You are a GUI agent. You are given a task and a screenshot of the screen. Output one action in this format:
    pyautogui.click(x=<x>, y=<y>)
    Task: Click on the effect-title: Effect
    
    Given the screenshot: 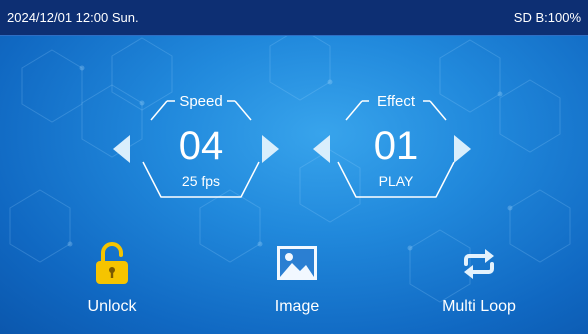 What is the action you would take?
    pyautogui.click(x=396, y=101)
    